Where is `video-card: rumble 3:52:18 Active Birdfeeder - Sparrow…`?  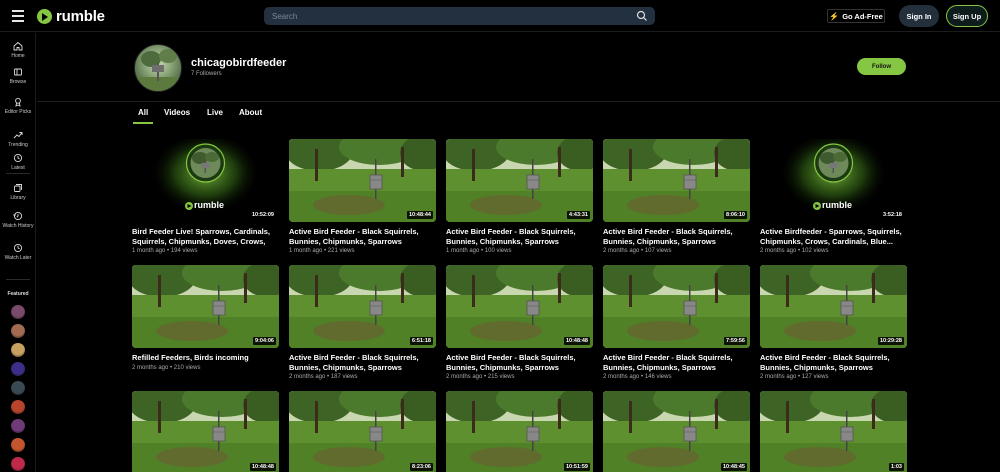
video-card: rumble 3:52:18 Active Birdfeeder - Sparrow… is located at coordinates (833, 196).